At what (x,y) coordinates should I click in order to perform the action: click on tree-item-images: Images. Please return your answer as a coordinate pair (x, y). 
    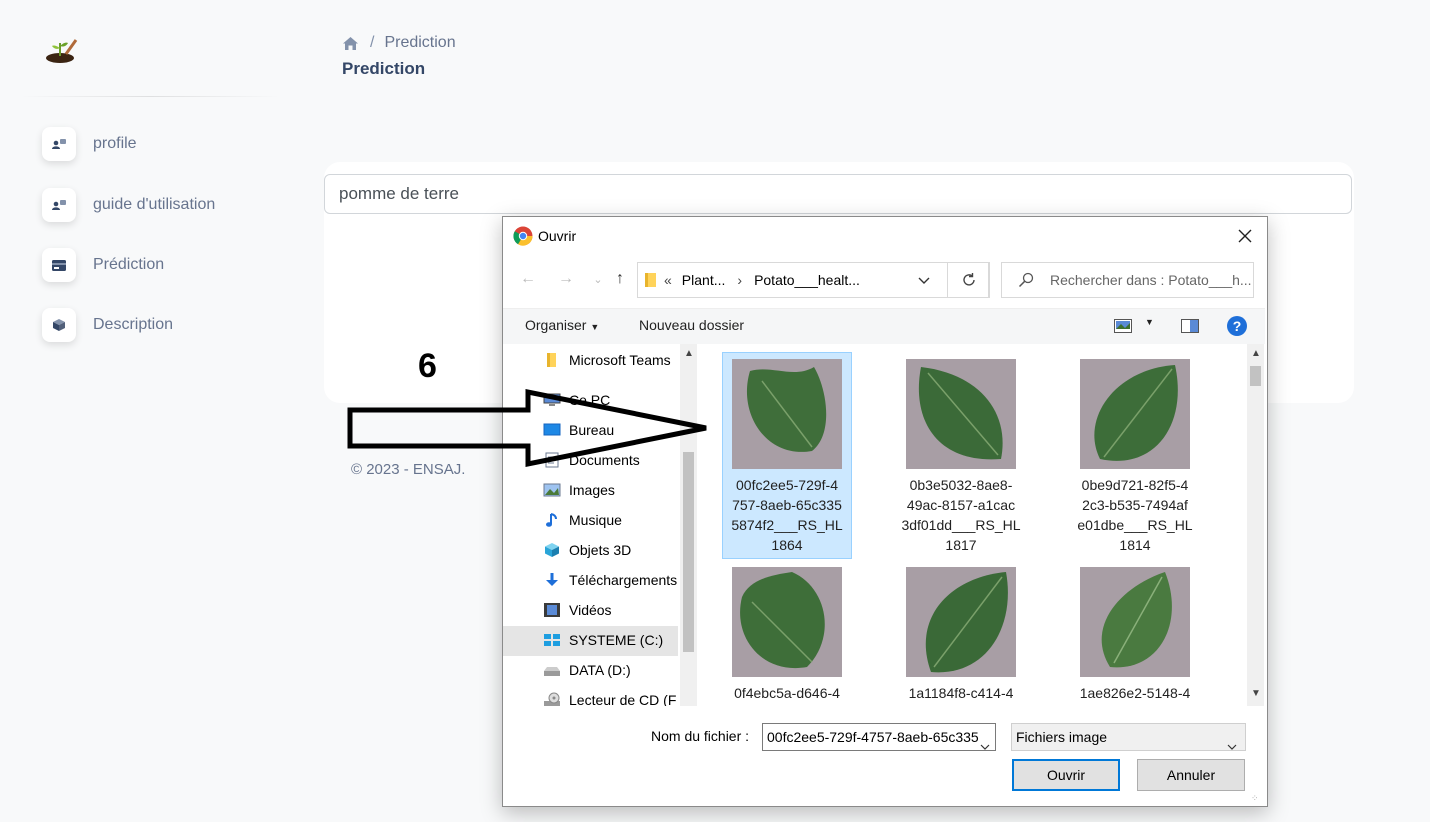
    Looking at the image, I should click on (579, 490).